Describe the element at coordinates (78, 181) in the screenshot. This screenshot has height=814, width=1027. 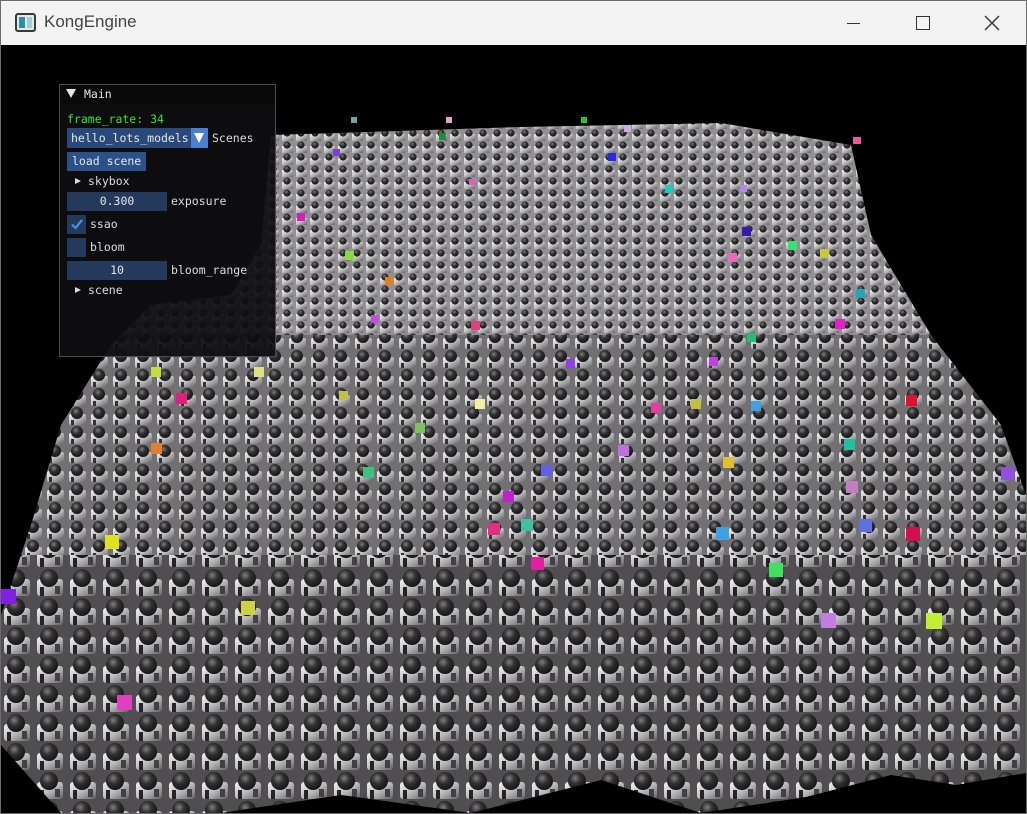
I see `skybox-tree-arrow-icon` at that location.